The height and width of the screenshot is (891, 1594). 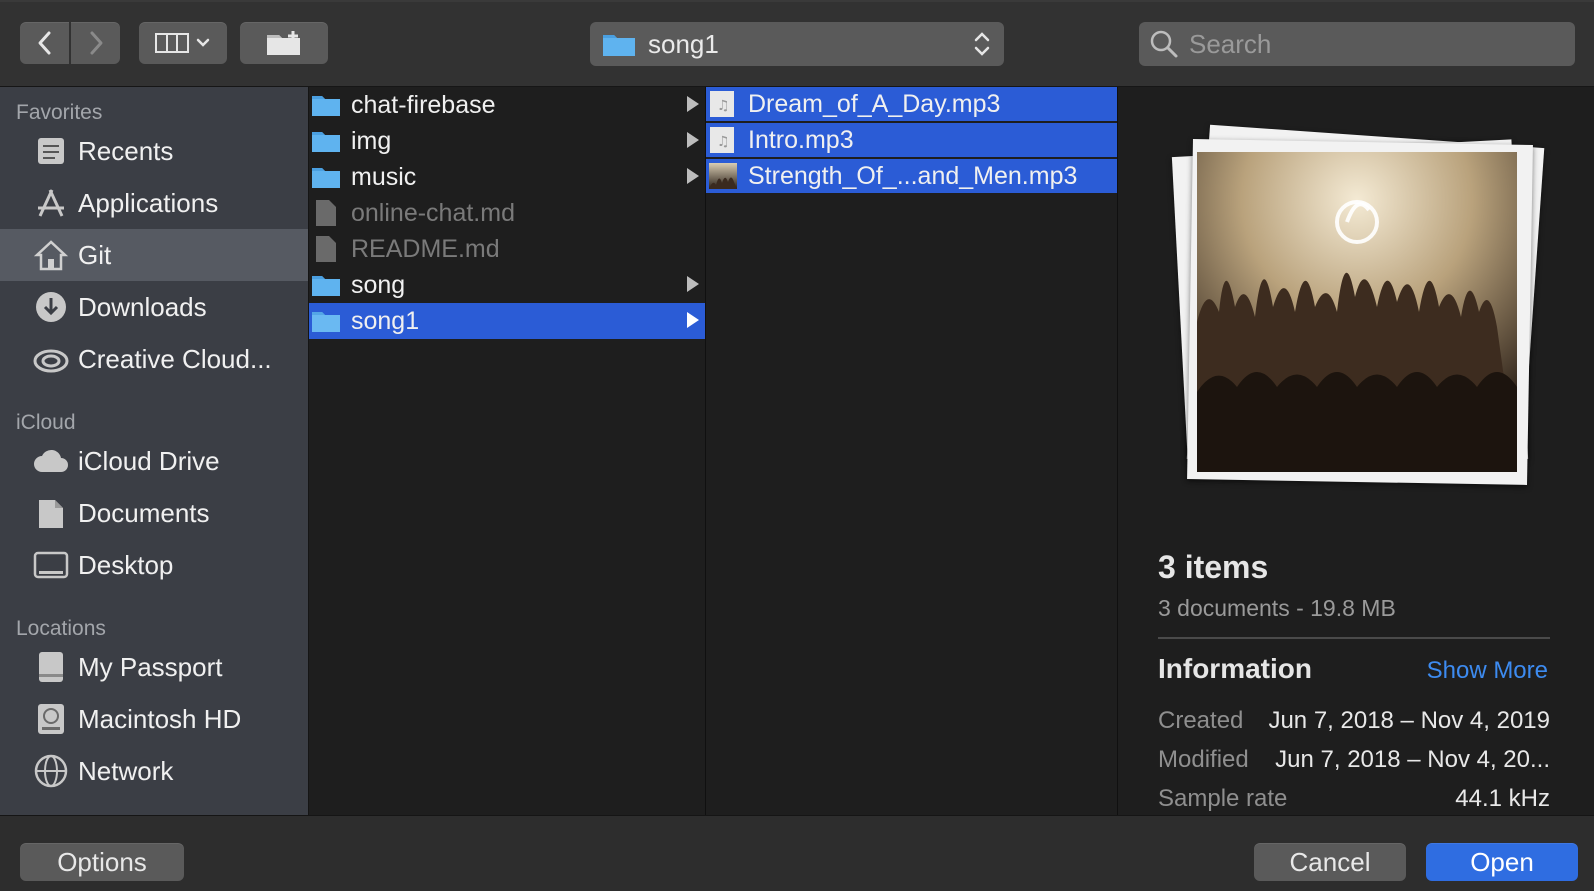 I want to click on sidebar-item-git: Git, so click(x=154, y=255).